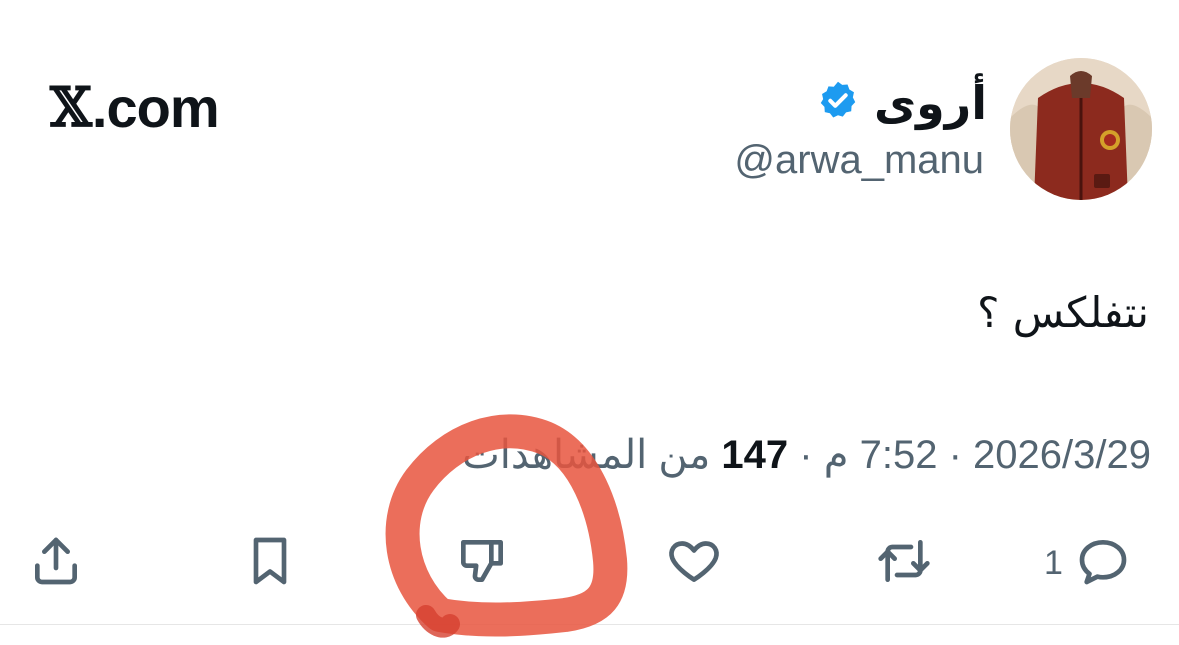 The height and width of the screenshot is (645, 1179). I want to click on bookmark-button, so click(270, 563).